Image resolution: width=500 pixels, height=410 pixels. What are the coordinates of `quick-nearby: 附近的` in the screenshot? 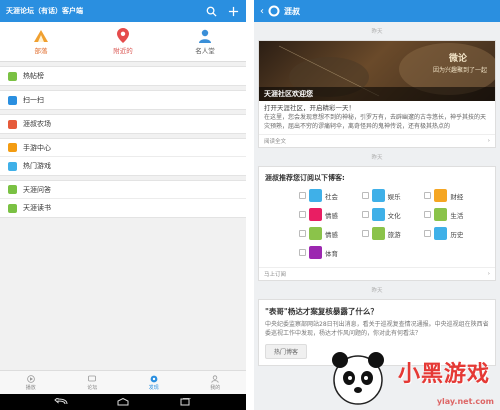 It's located at (123, 41).